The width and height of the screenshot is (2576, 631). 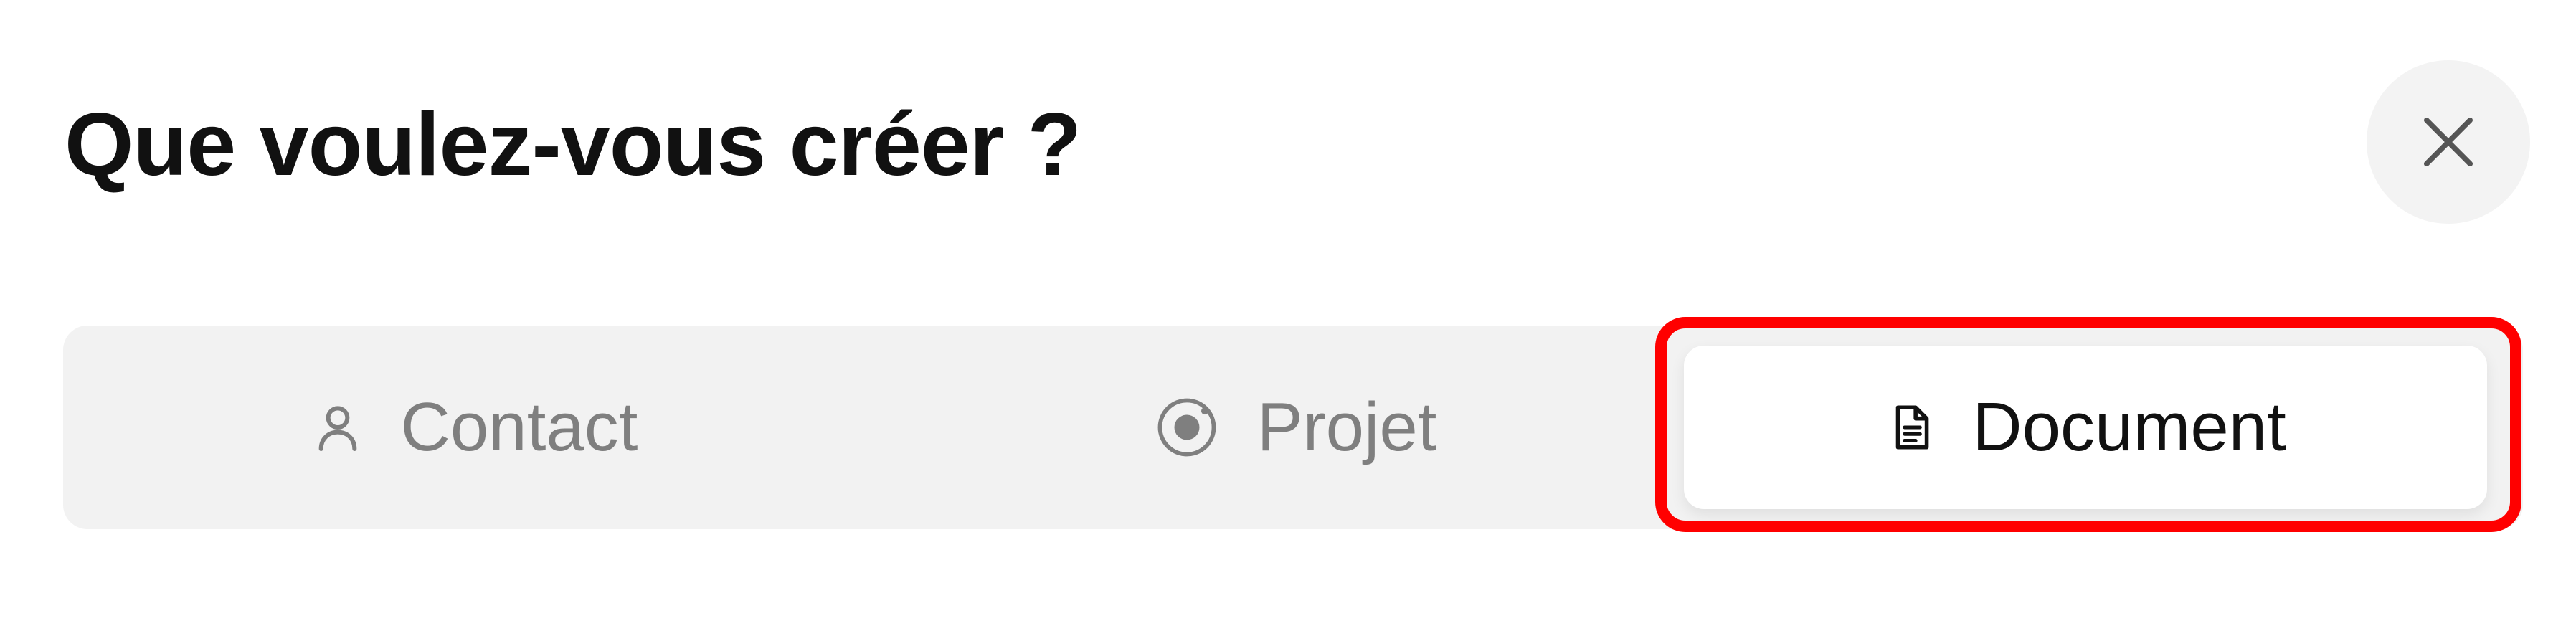 I want to click on close-button, so click(x=2448, y=142).